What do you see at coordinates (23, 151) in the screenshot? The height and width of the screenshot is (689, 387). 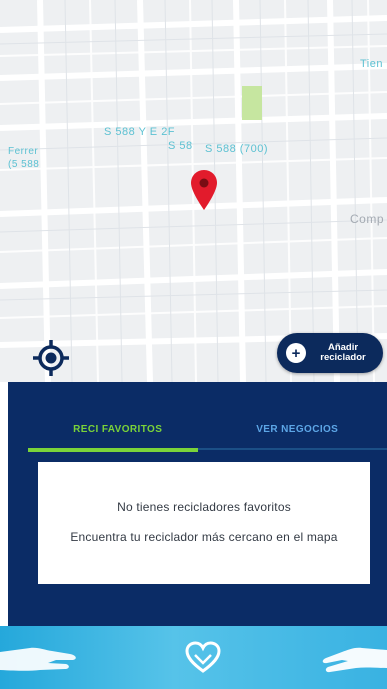 I see `street-label: Ferrer` at bounding box center [23, 151].